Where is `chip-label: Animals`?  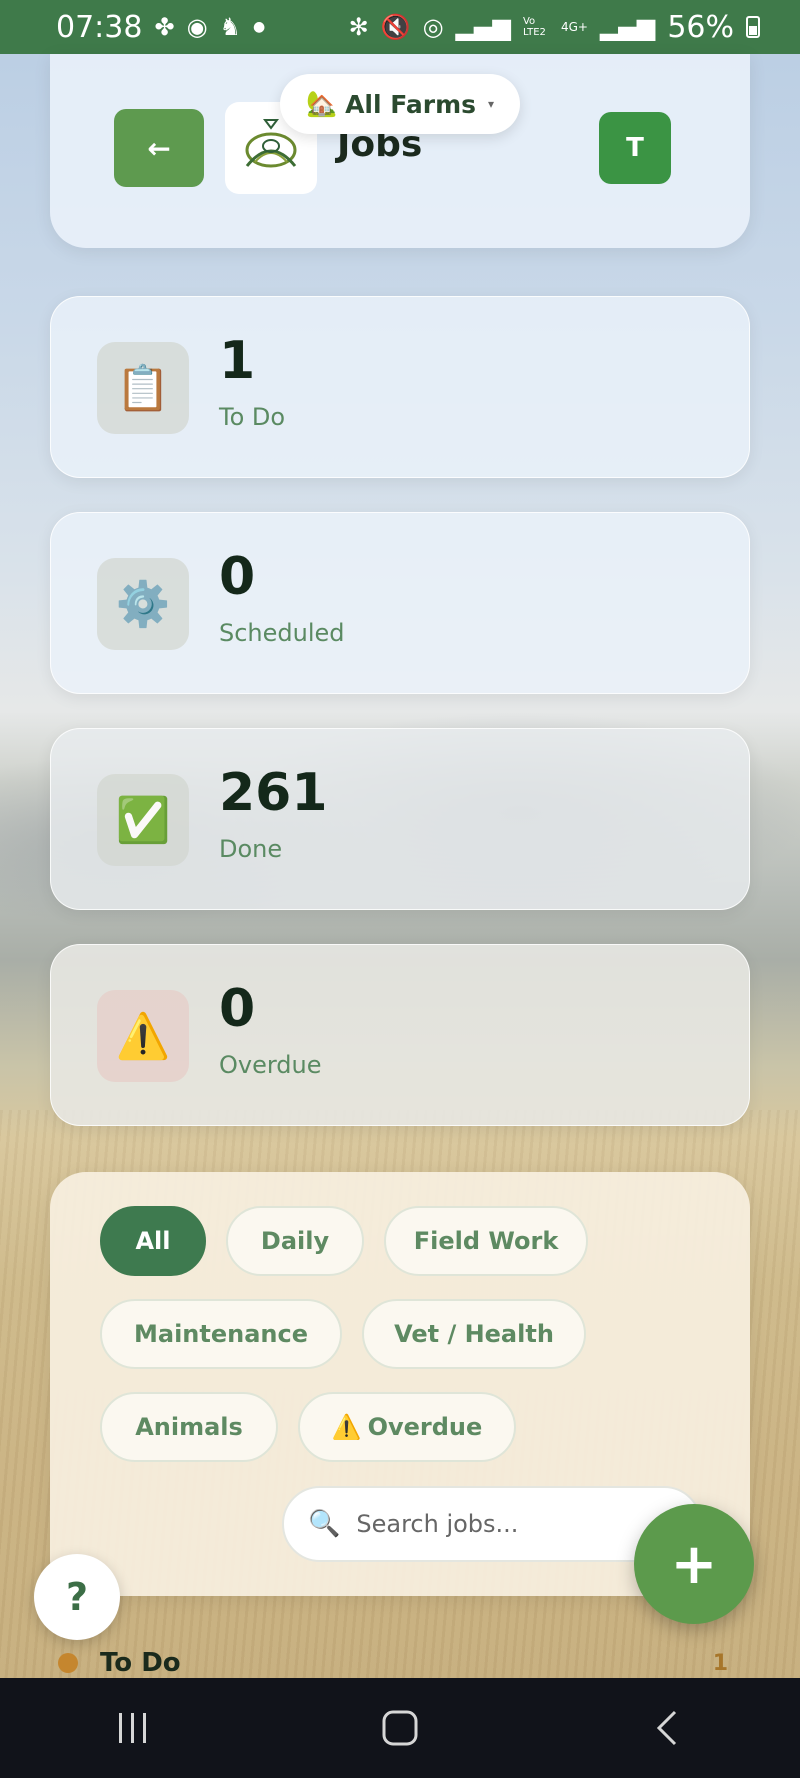
chip-label: Animals is located at coordinates (189, 1427).